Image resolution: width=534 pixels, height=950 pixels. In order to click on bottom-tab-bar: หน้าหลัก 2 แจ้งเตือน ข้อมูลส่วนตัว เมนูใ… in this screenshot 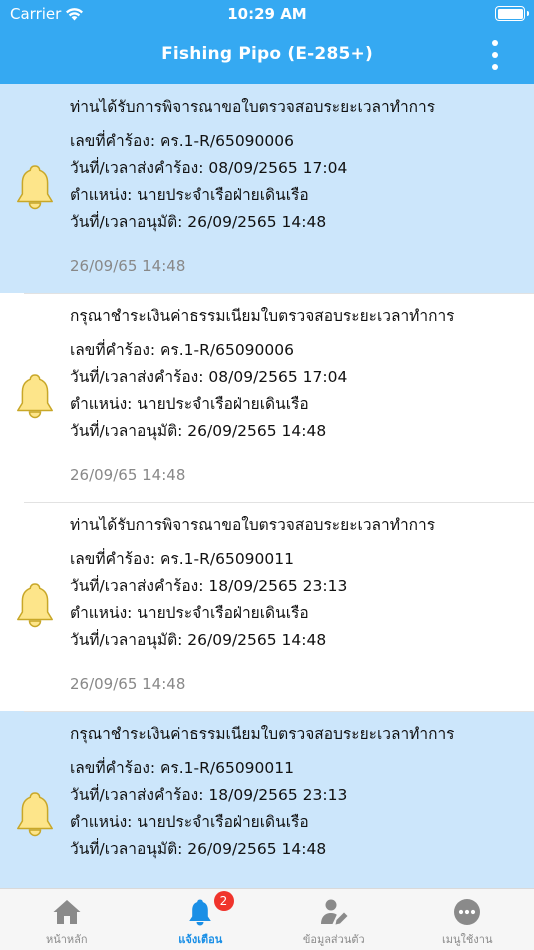, I will do `click(267, 919)`.